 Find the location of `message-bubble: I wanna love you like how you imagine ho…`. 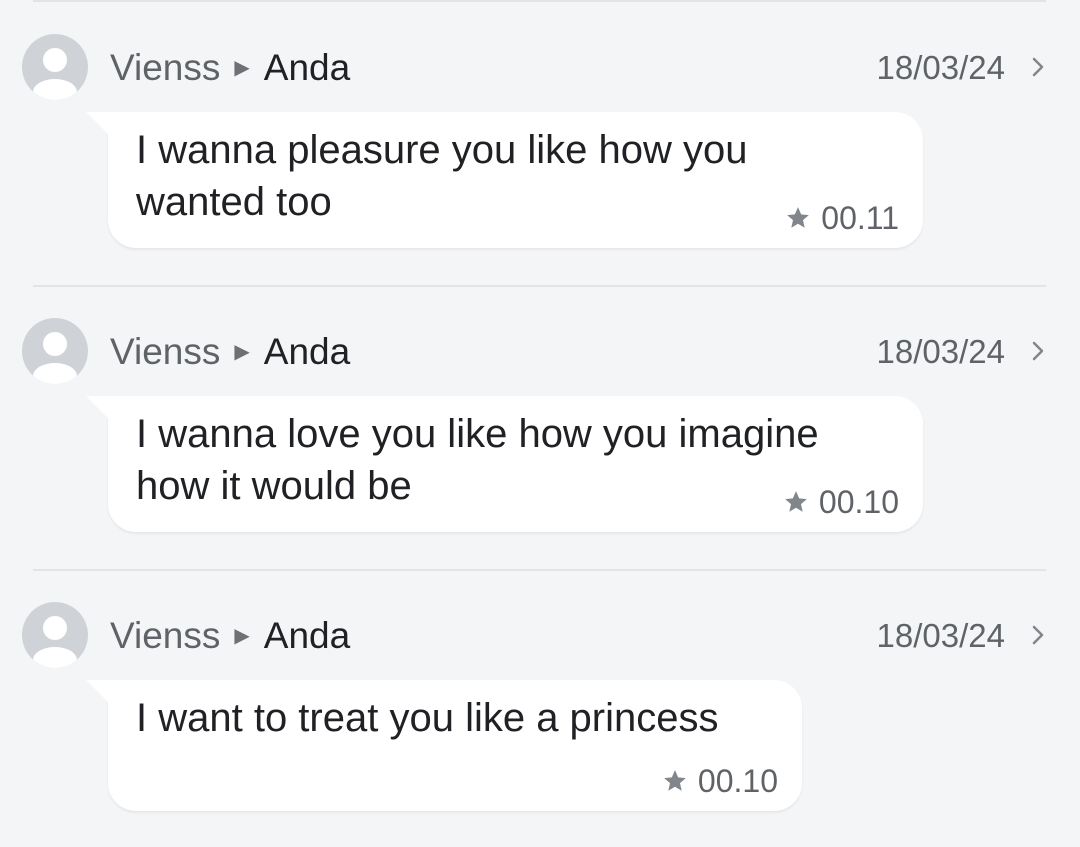

message-bubble: I wanna love you like how you imagine ho… is located at coordinates (504, 464).